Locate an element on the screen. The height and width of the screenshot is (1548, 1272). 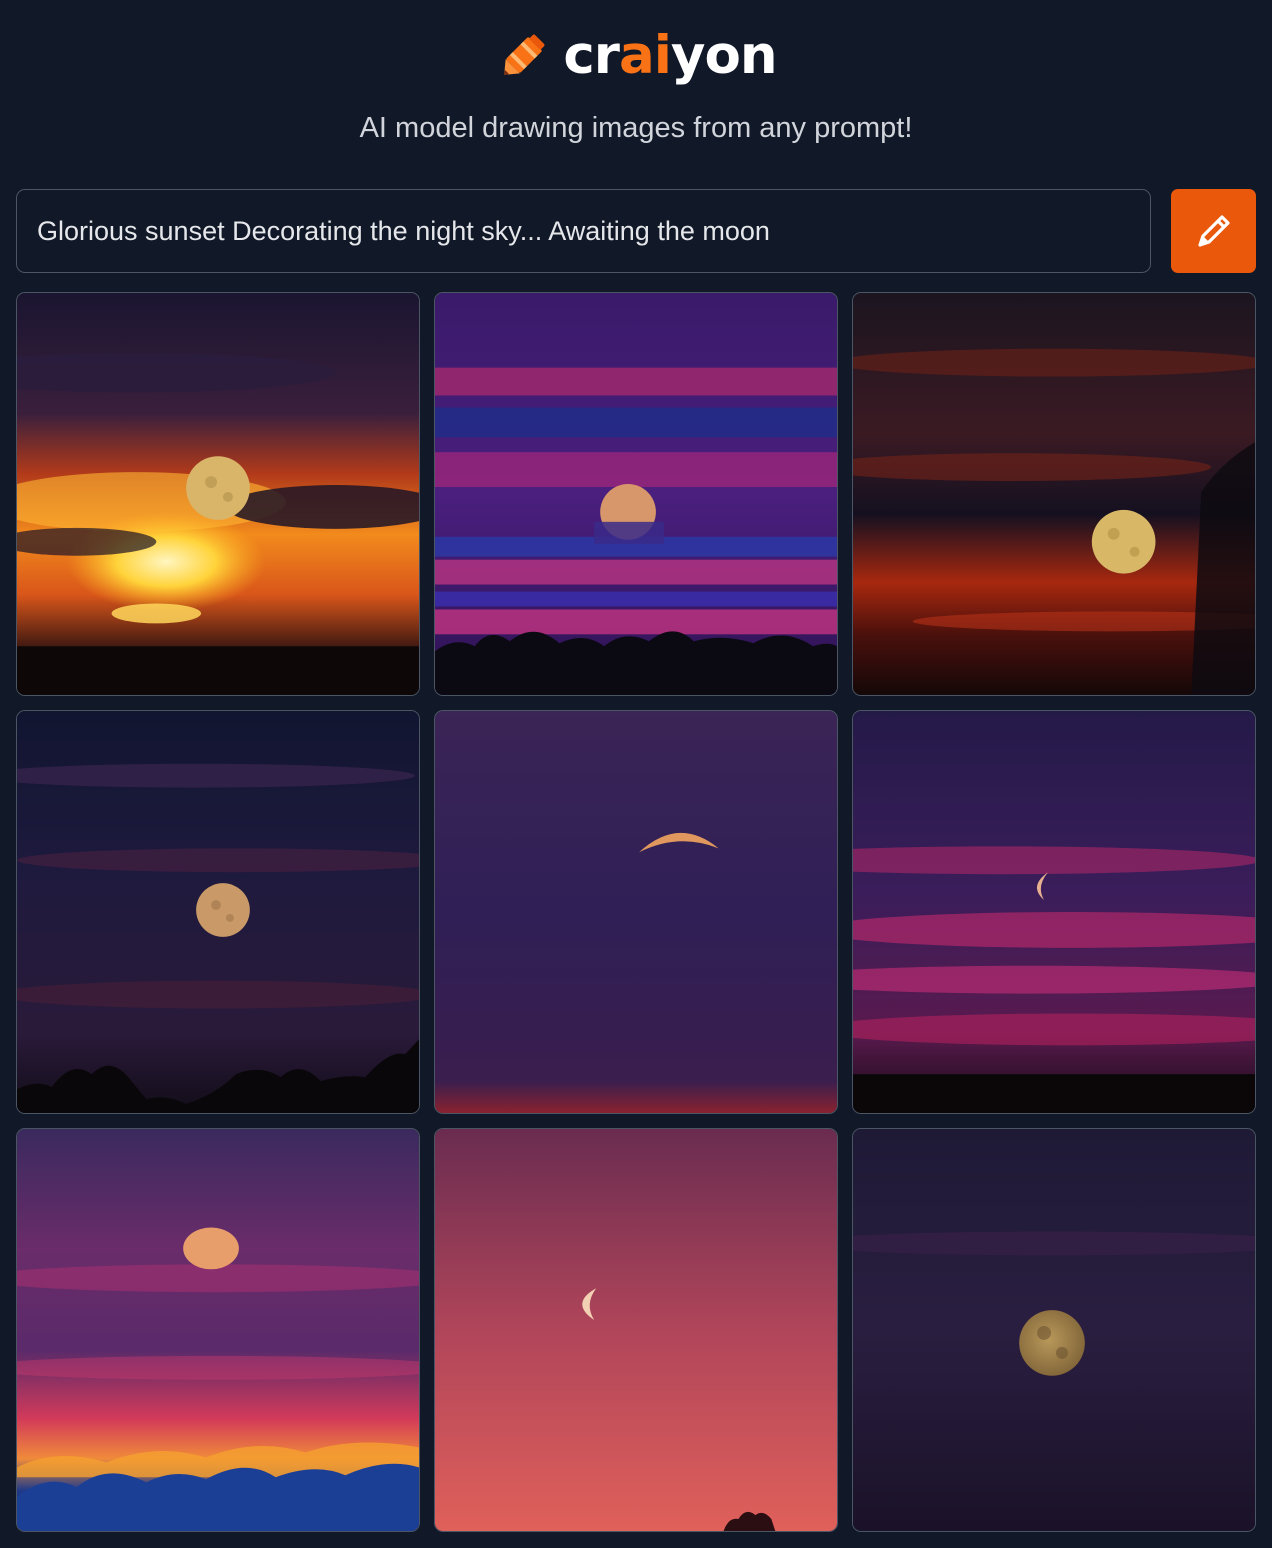
header: craiyon is located at coordinates (636, 55).